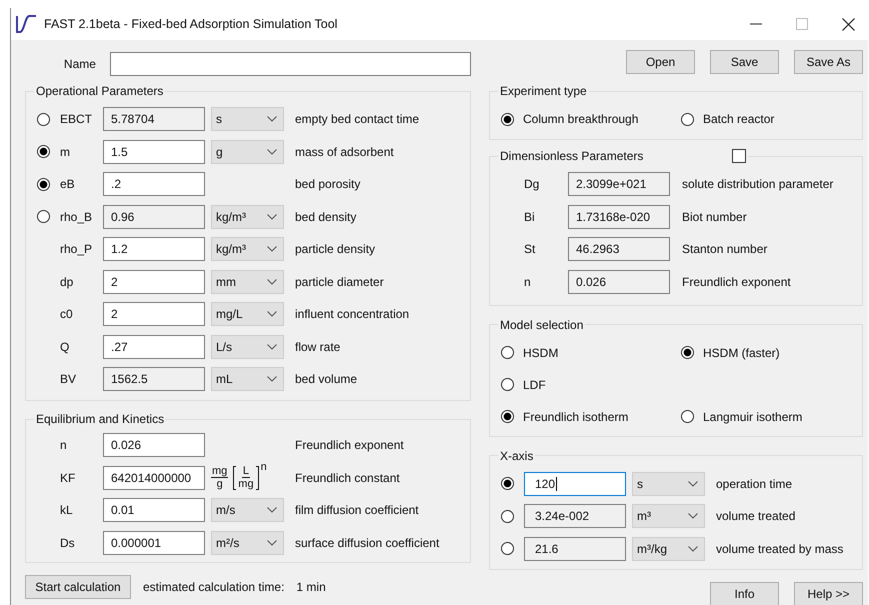 The width and height of the screenshot is (869, 605). What do you see at coordinates (668, 548) in the screenshot?
I see `unit-dropdown: m³/kg` at bounding box center [668, 548].